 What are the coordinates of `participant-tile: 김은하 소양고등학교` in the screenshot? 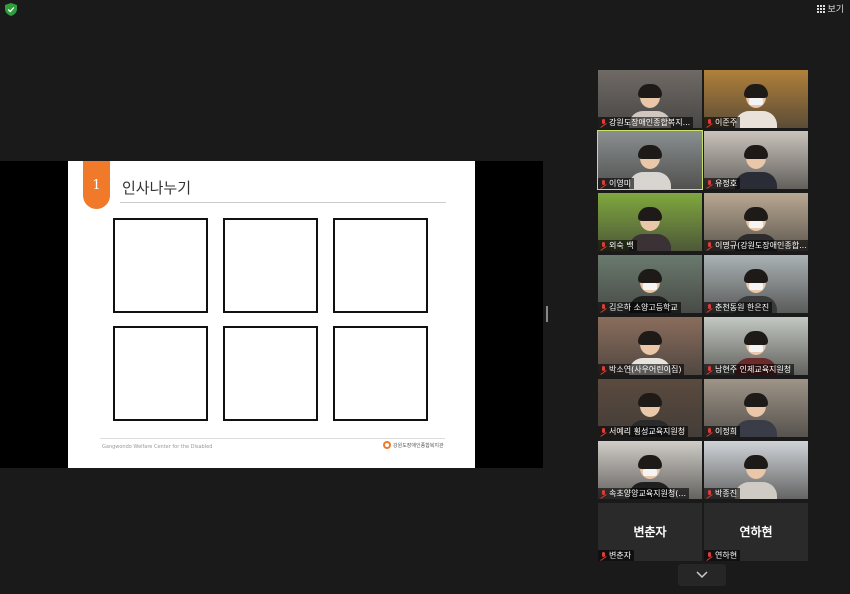 It's located at (650, 284).